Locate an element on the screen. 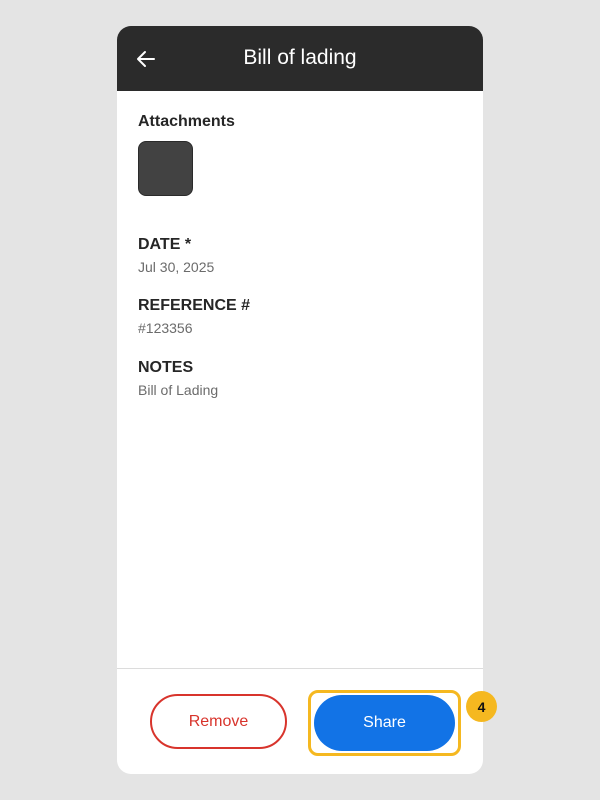 This screenshot has height=800, width=600. step-number-badge: 4 is located at coordinates (481, 706).